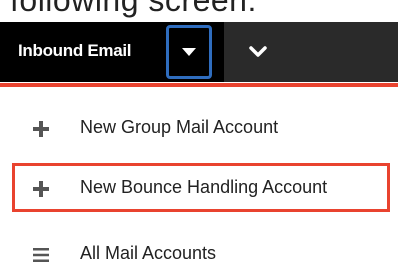  I want to click on navbar-more-area, so click(311, 52).